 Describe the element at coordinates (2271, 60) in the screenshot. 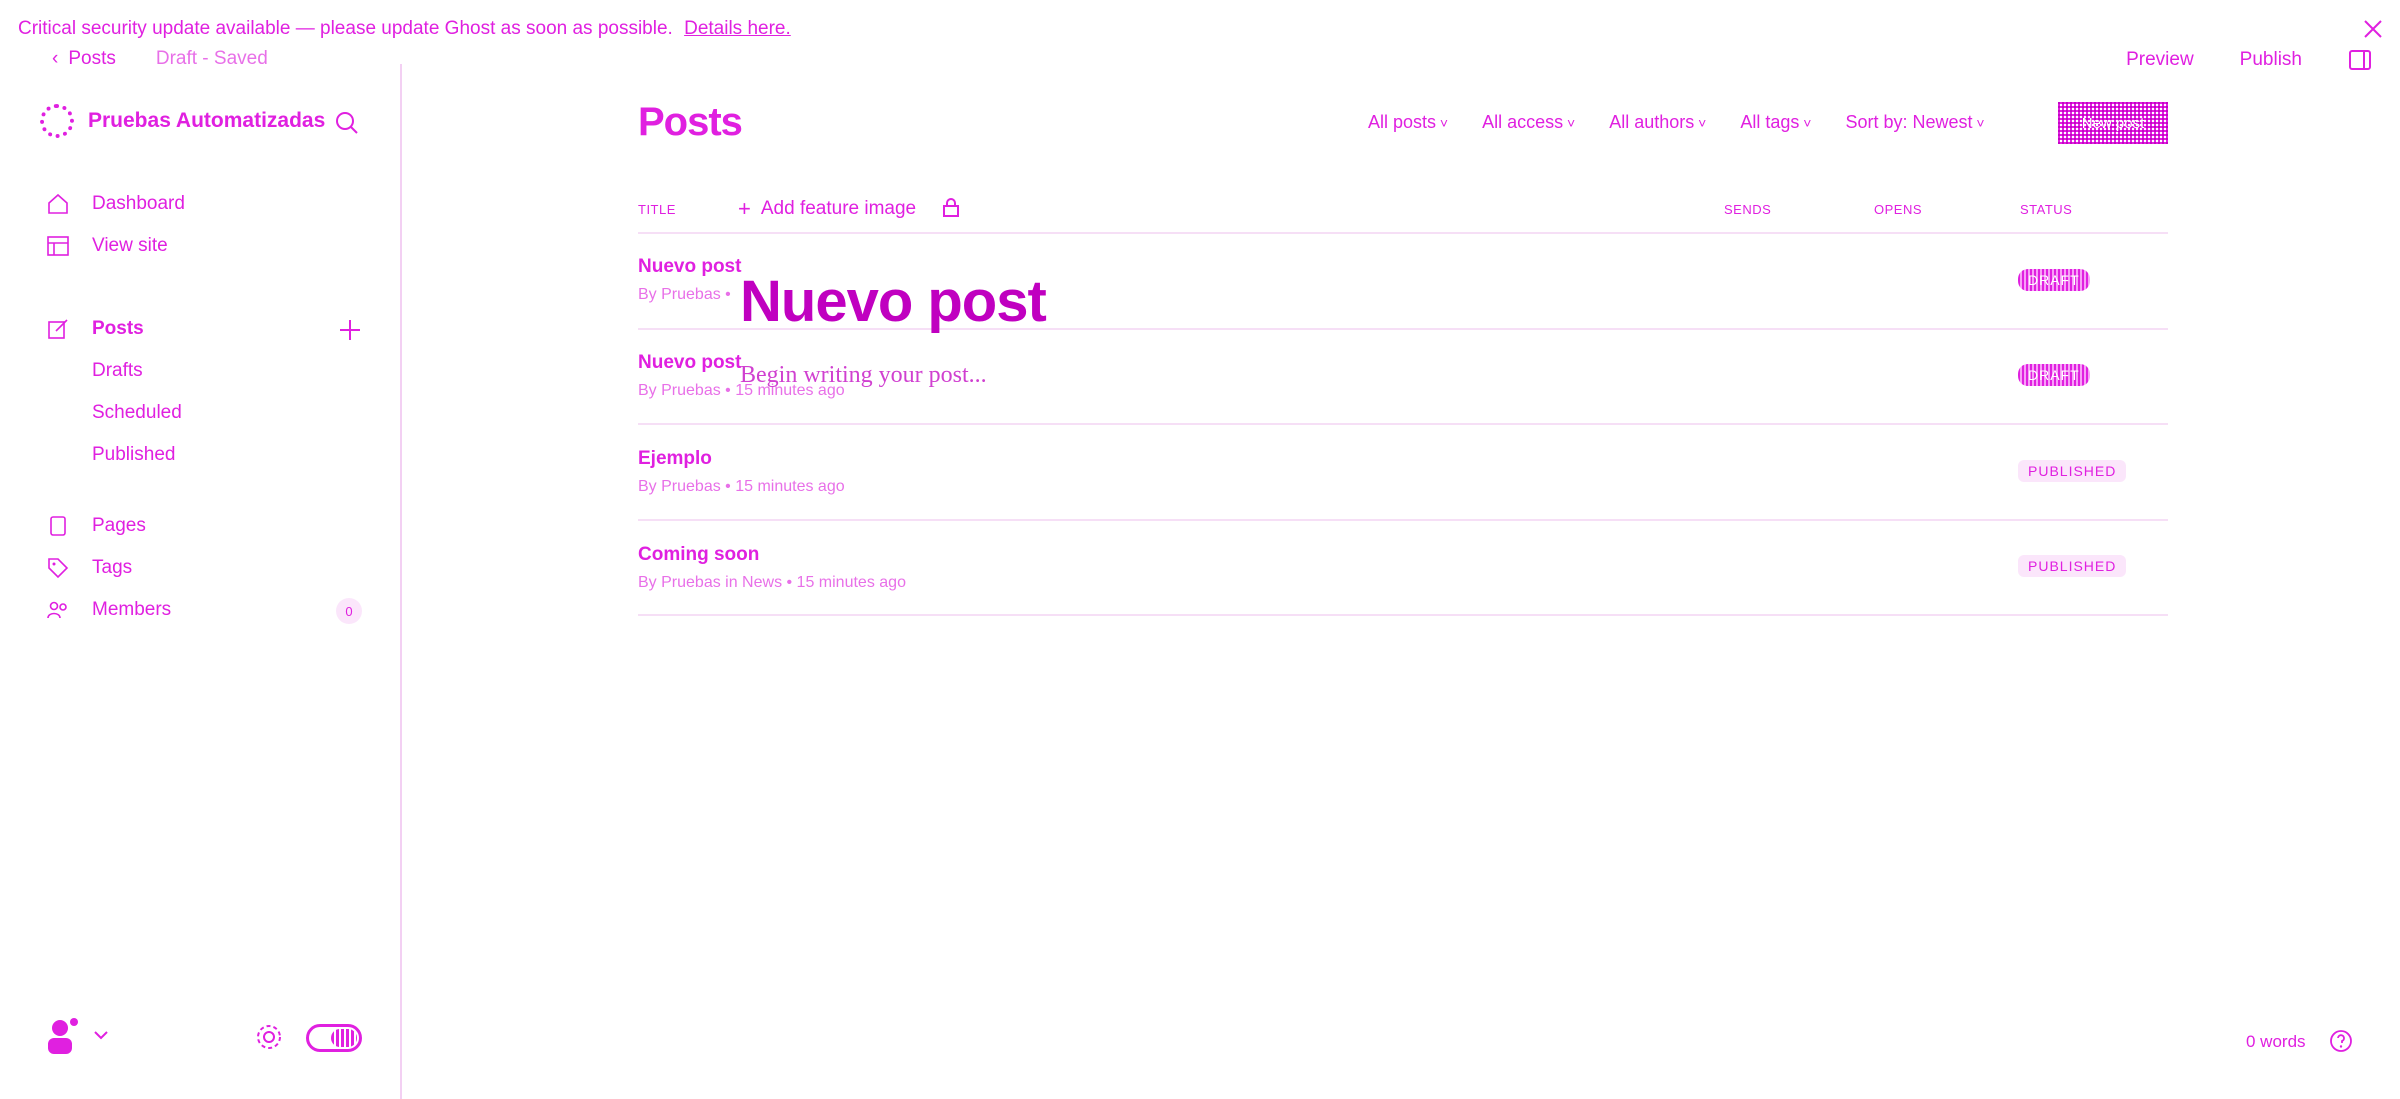

I see `publish-button: Publish` at that location.